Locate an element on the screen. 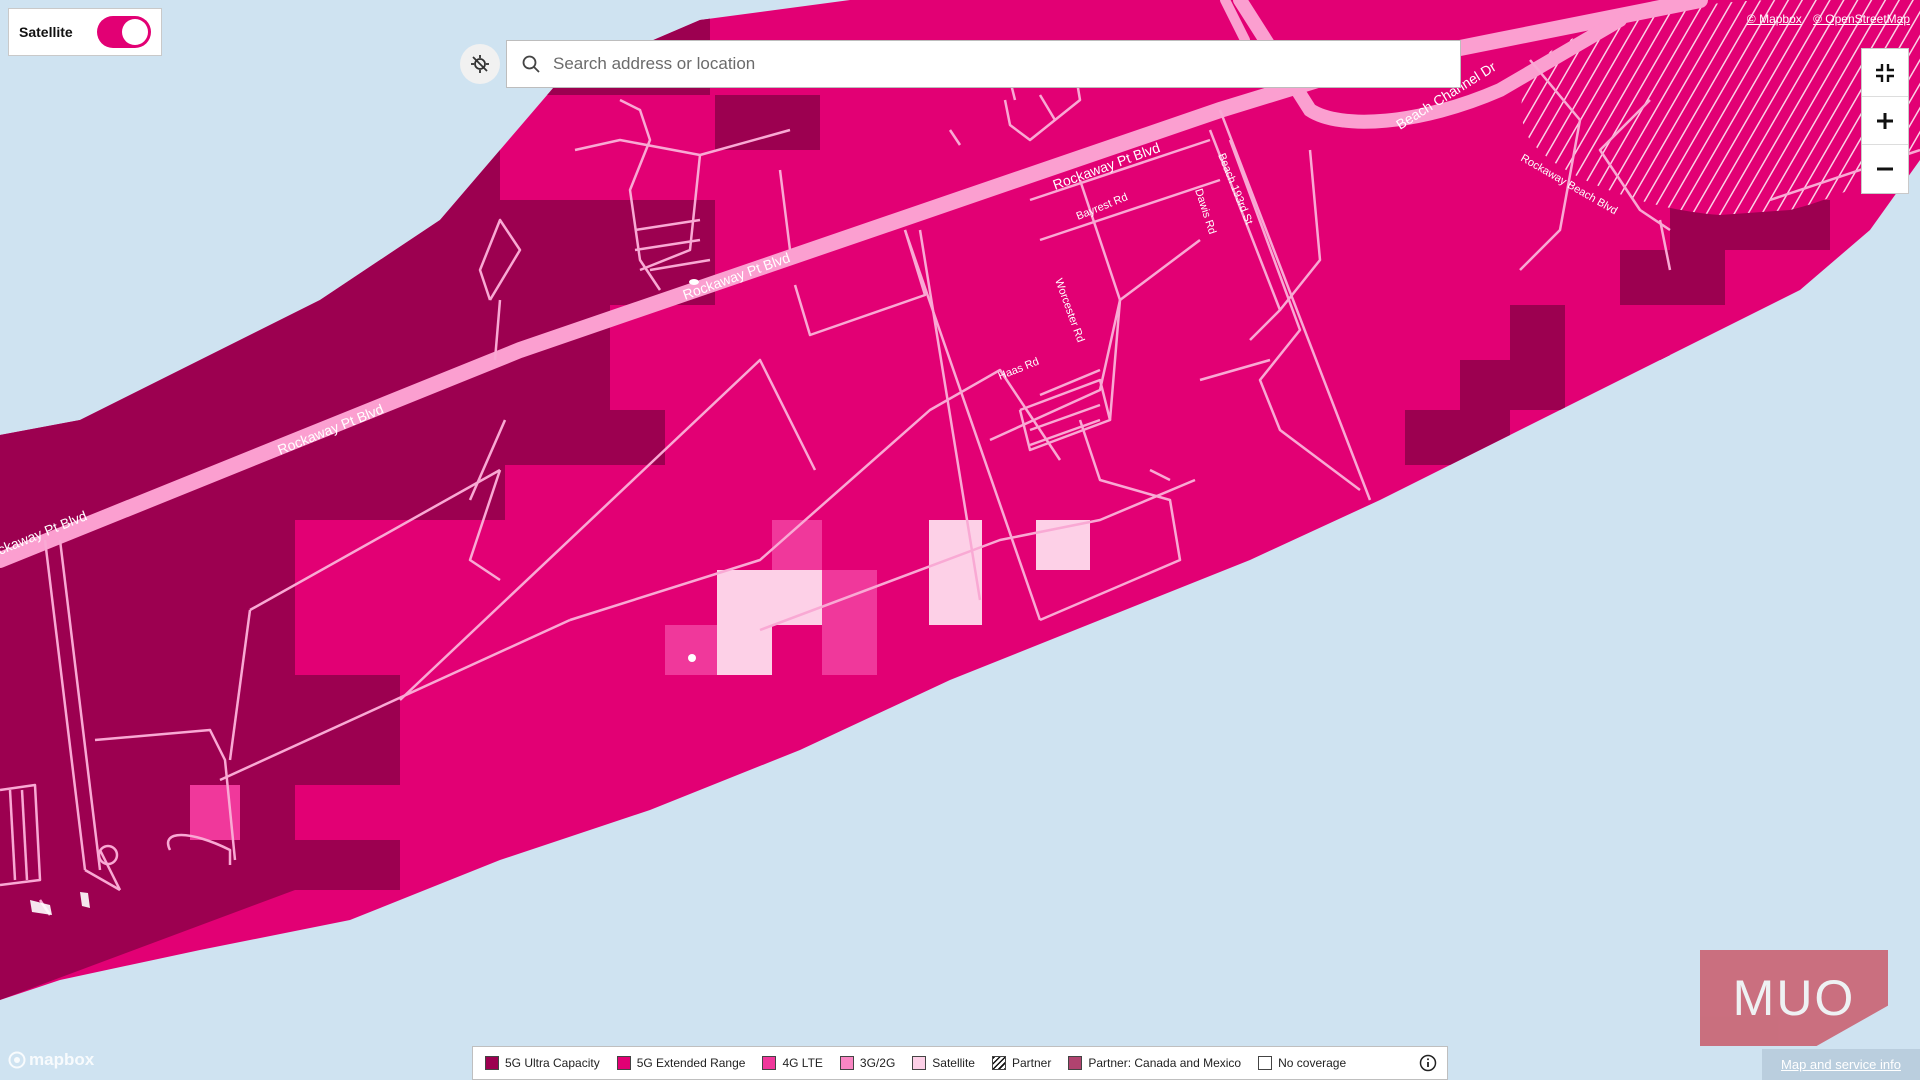  legend-item-4g-lte: 4G LTE is located at coordinates (792, 1063).